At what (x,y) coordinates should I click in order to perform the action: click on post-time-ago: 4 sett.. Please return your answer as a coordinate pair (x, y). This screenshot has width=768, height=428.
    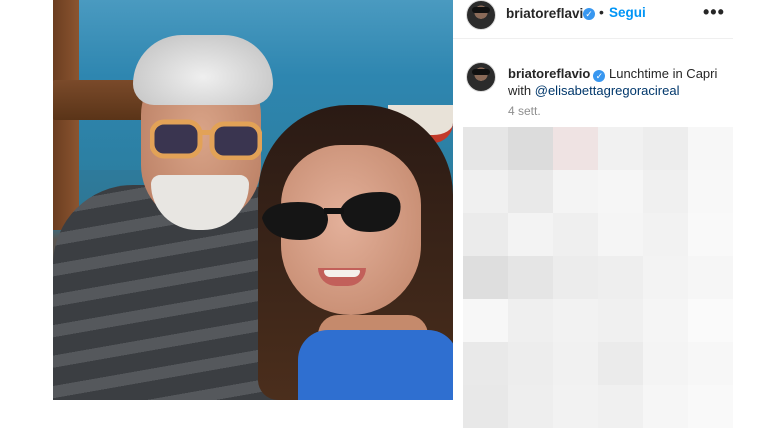
    Looking at the image, I should click on (524, 111).